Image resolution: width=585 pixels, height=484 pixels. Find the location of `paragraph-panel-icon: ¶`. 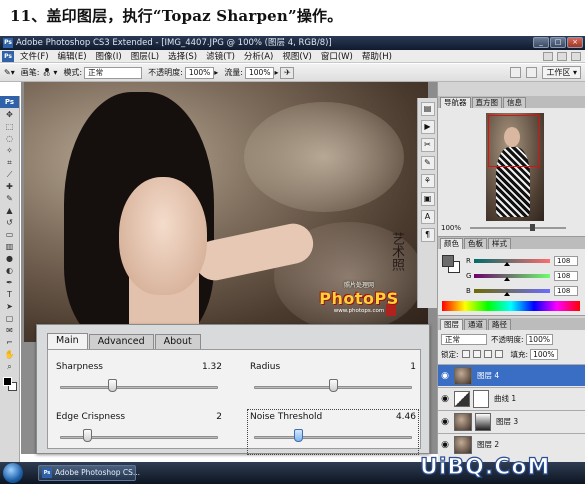

paragraph-panel-icon: ¶ is located at coordinates (427, 235).